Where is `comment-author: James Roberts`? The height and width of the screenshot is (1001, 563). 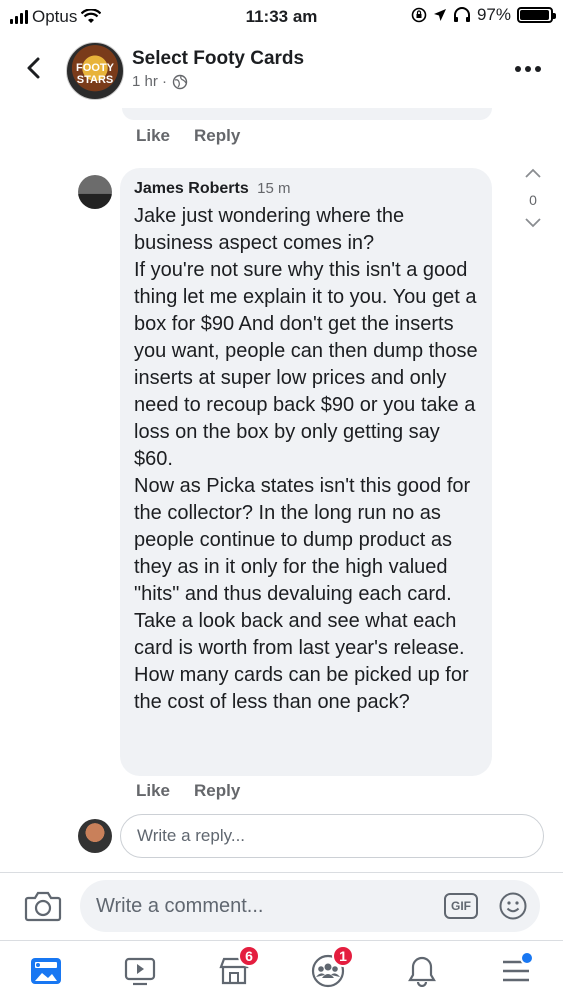 comment-author: James Roberts is located at coordinates (191, 188).